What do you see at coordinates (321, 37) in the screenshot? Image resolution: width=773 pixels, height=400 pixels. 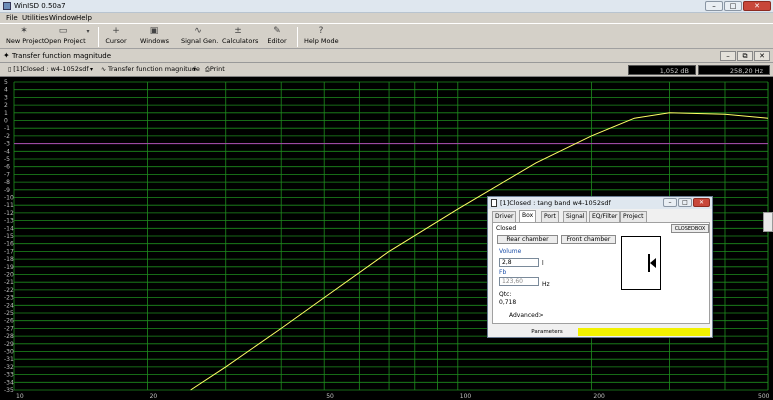 I see `help-mode-button: ? Help Mode` at bounding box center [321, 37].